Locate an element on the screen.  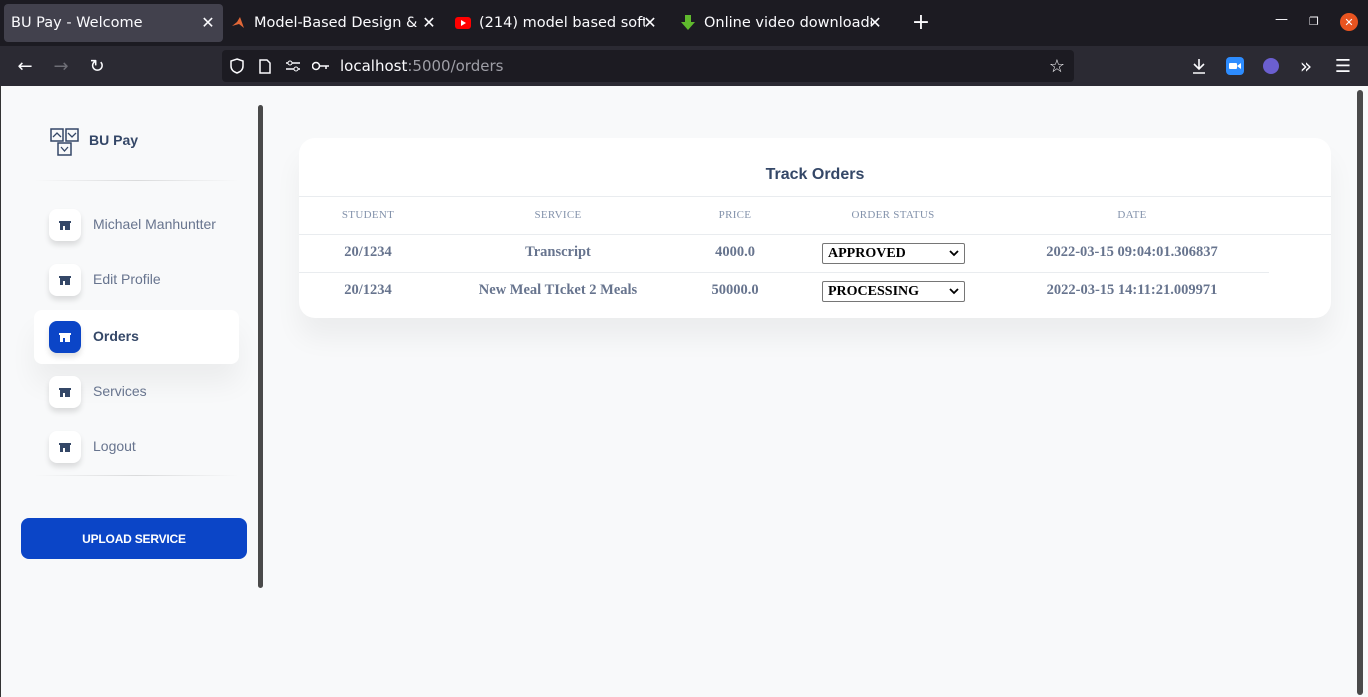
column-header-order-status: Order Status is located at coordinates (893, 215).